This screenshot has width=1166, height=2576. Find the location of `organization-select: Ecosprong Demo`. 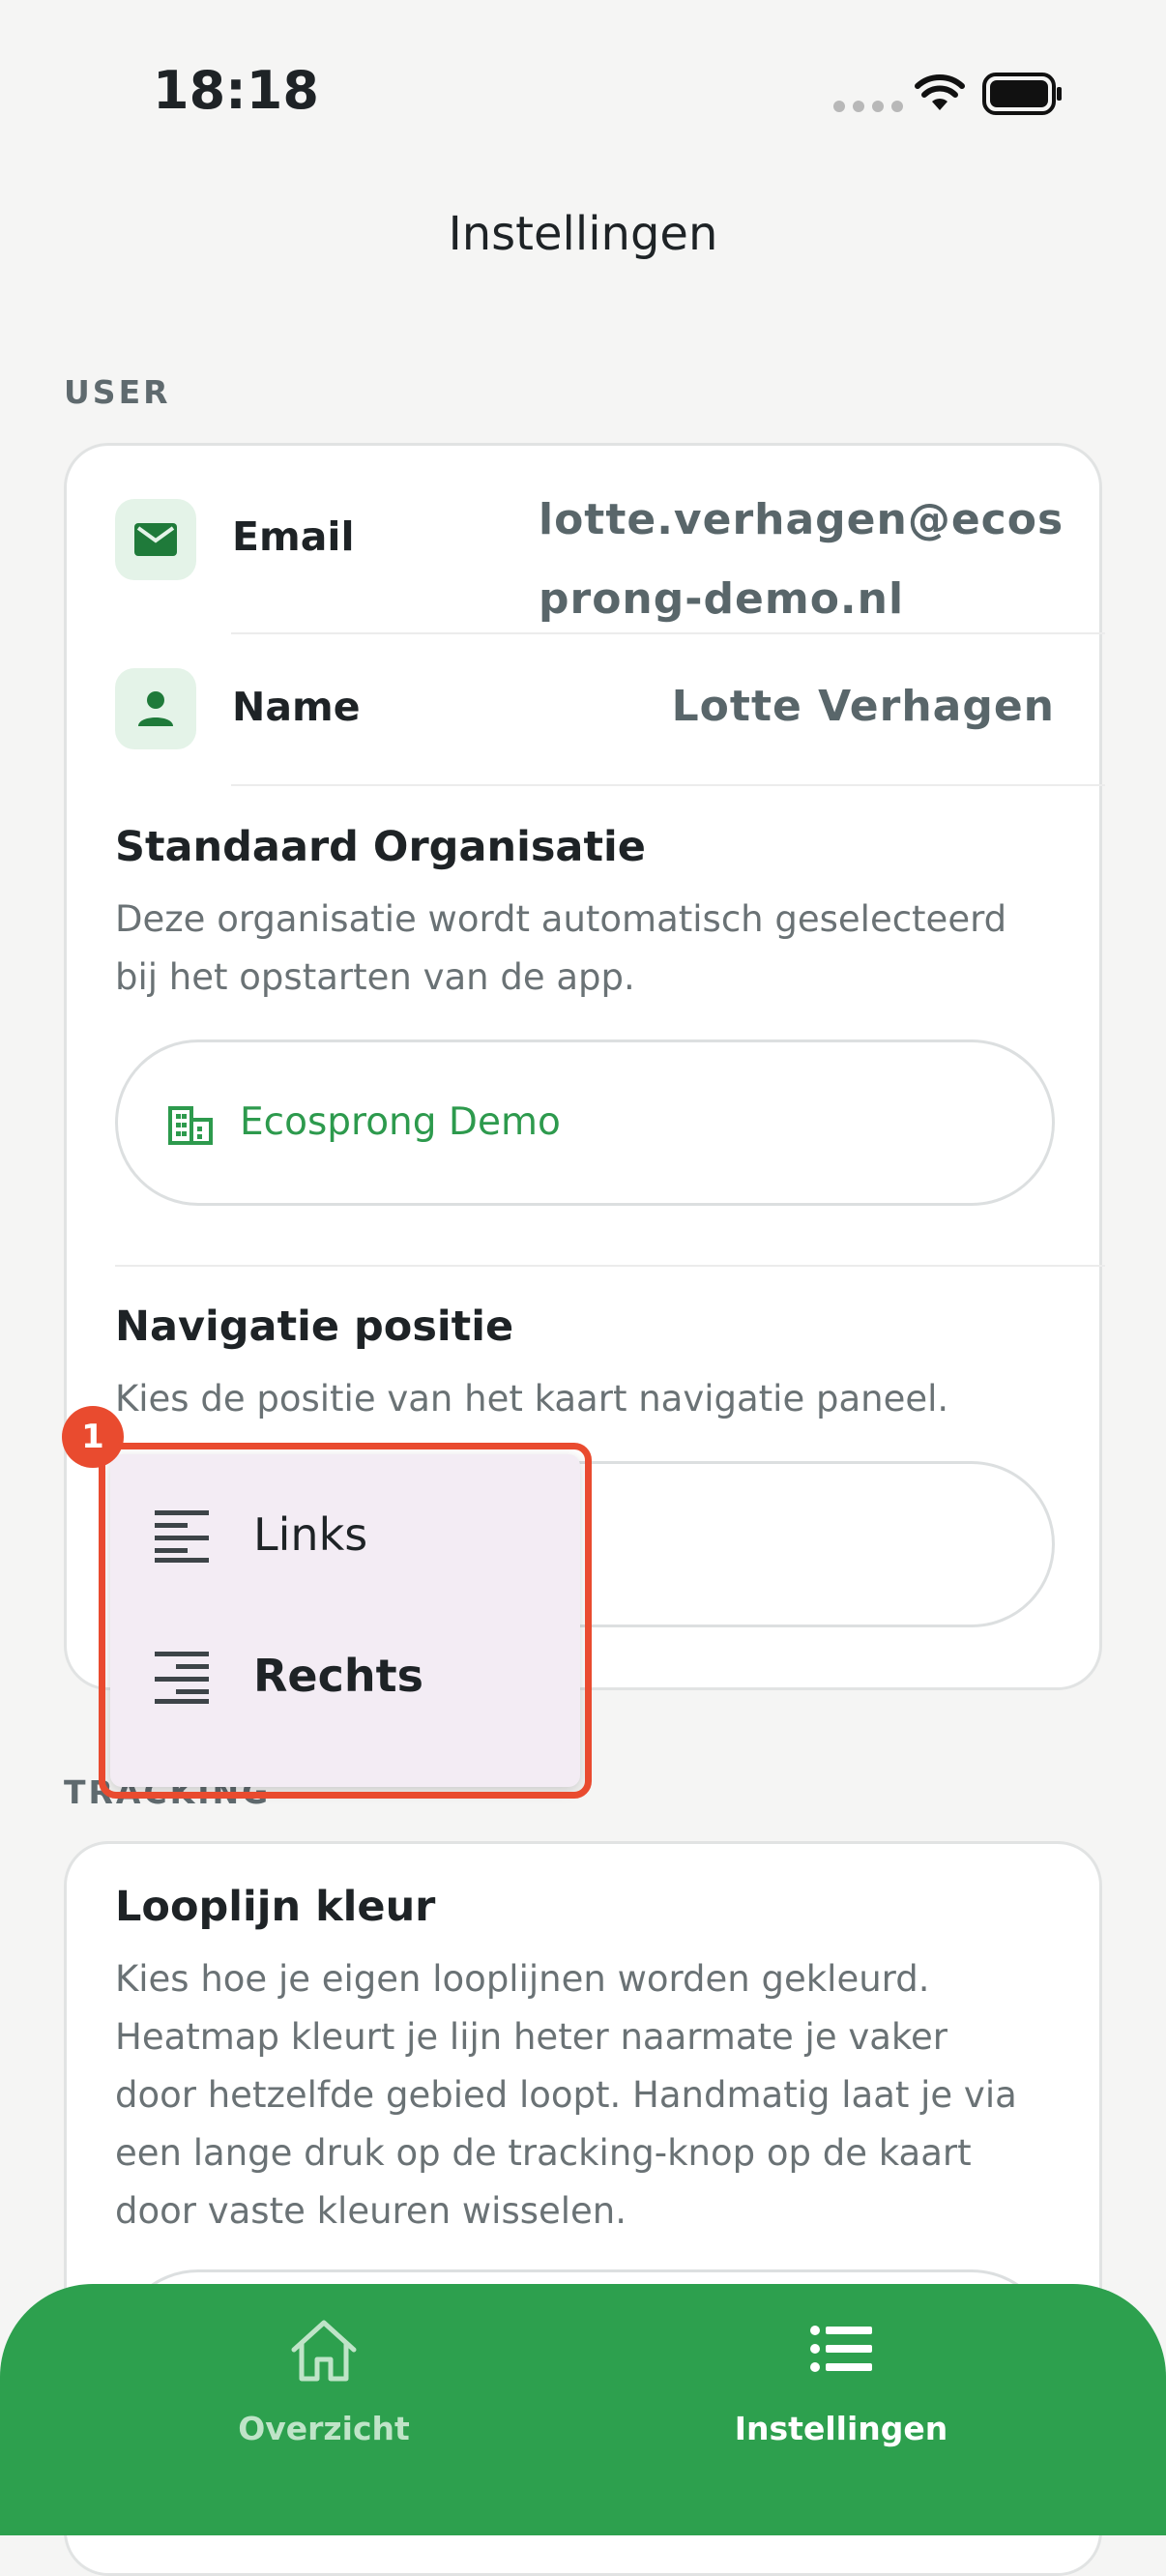

organization-select: Ecosprong Demo is located at coordinates (585, 1122).